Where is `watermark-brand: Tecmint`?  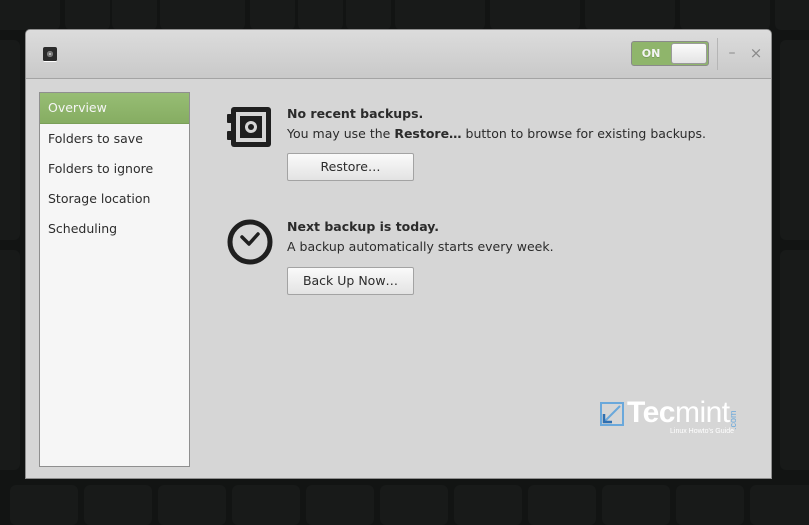 watermark-brand: Tecmint is located at coordinates (678, 413).